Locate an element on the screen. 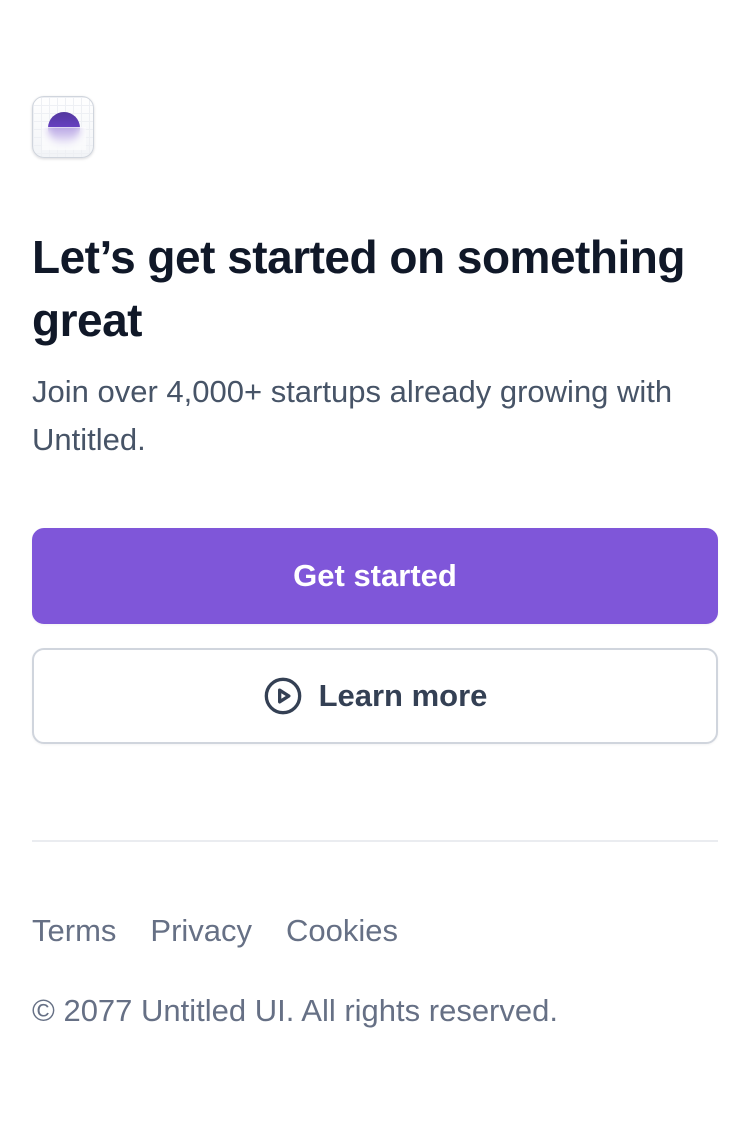 The height and width of the screenshot is (1130, 750). get-started-label: Get started is located at coordinates (375, 575).